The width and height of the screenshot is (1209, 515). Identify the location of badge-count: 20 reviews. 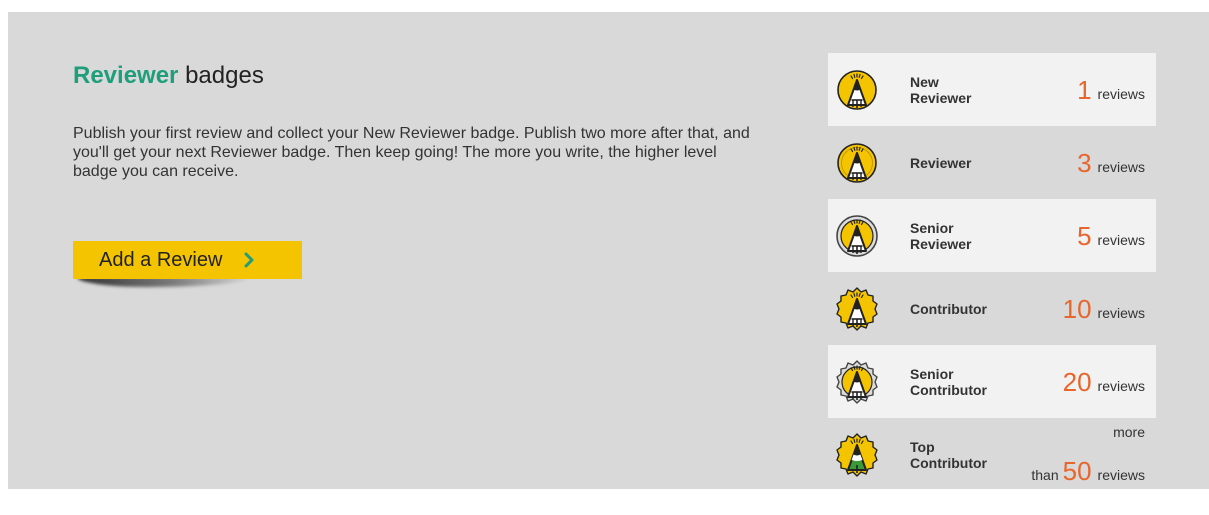
(1102, 382).